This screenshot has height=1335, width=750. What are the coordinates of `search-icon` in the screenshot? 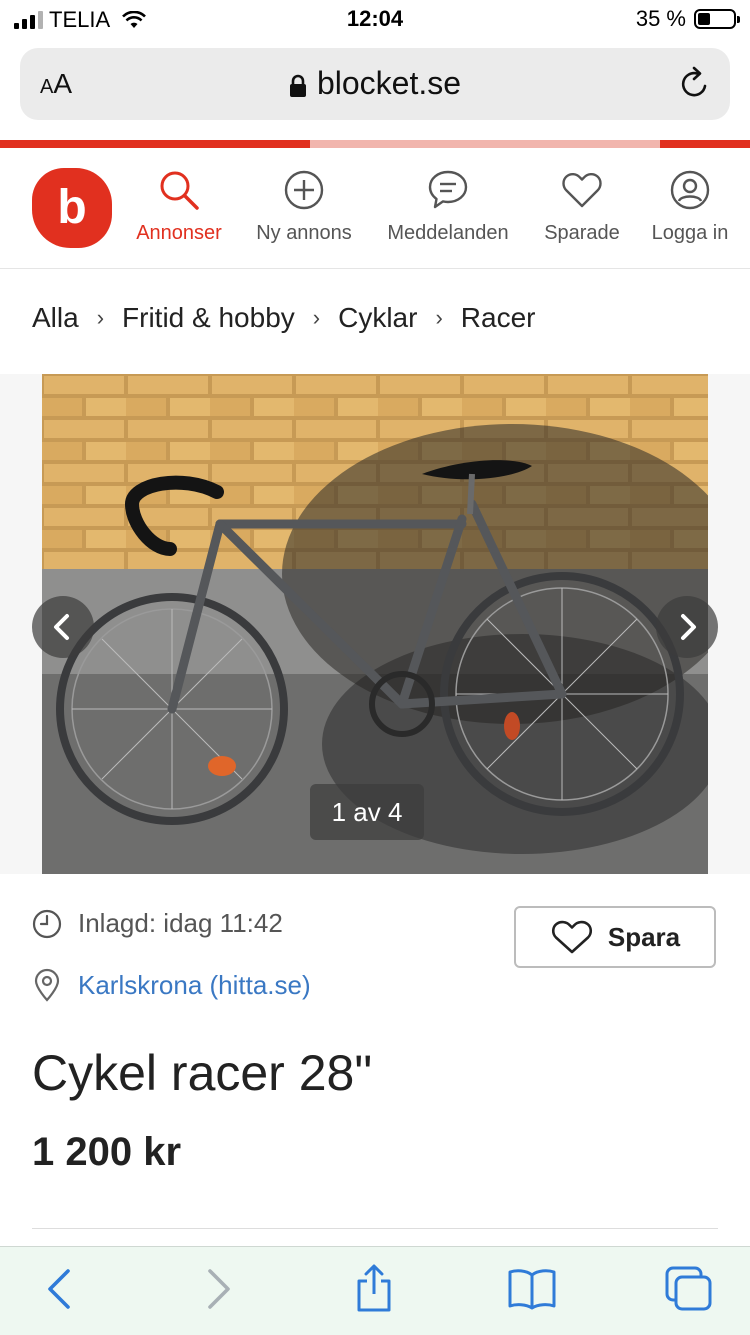 It's located at (179, 190).